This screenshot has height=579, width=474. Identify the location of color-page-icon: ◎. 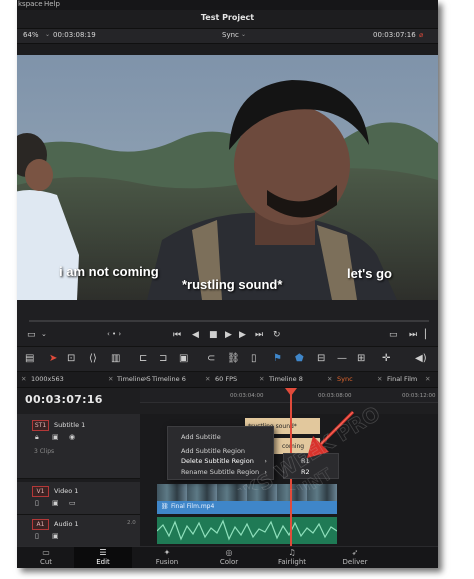
(229, 552).